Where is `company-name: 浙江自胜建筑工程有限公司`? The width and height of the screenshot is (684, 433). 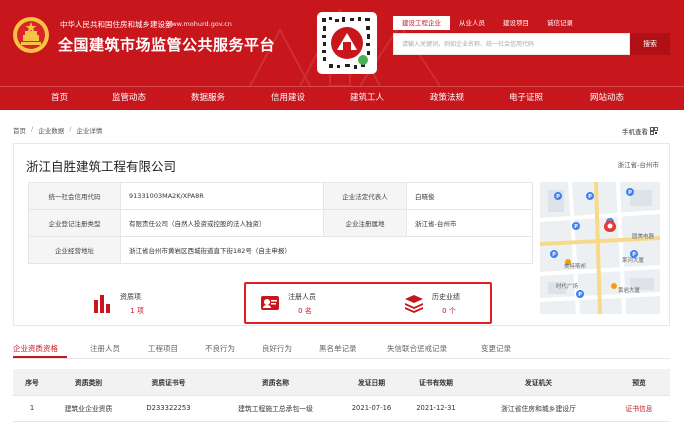
company-name: 浙江自胜建筑工程有限公司 is located at coordinates (101, 166).